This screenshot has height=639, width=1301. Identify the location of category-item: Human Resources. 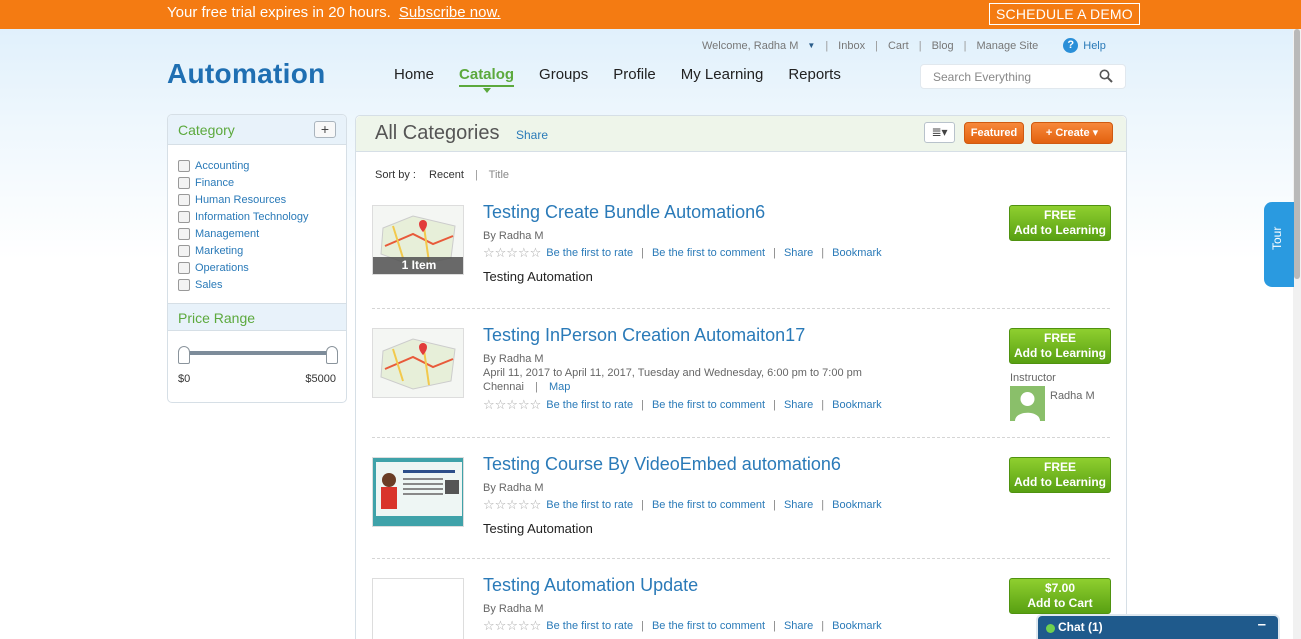
(262, 199).